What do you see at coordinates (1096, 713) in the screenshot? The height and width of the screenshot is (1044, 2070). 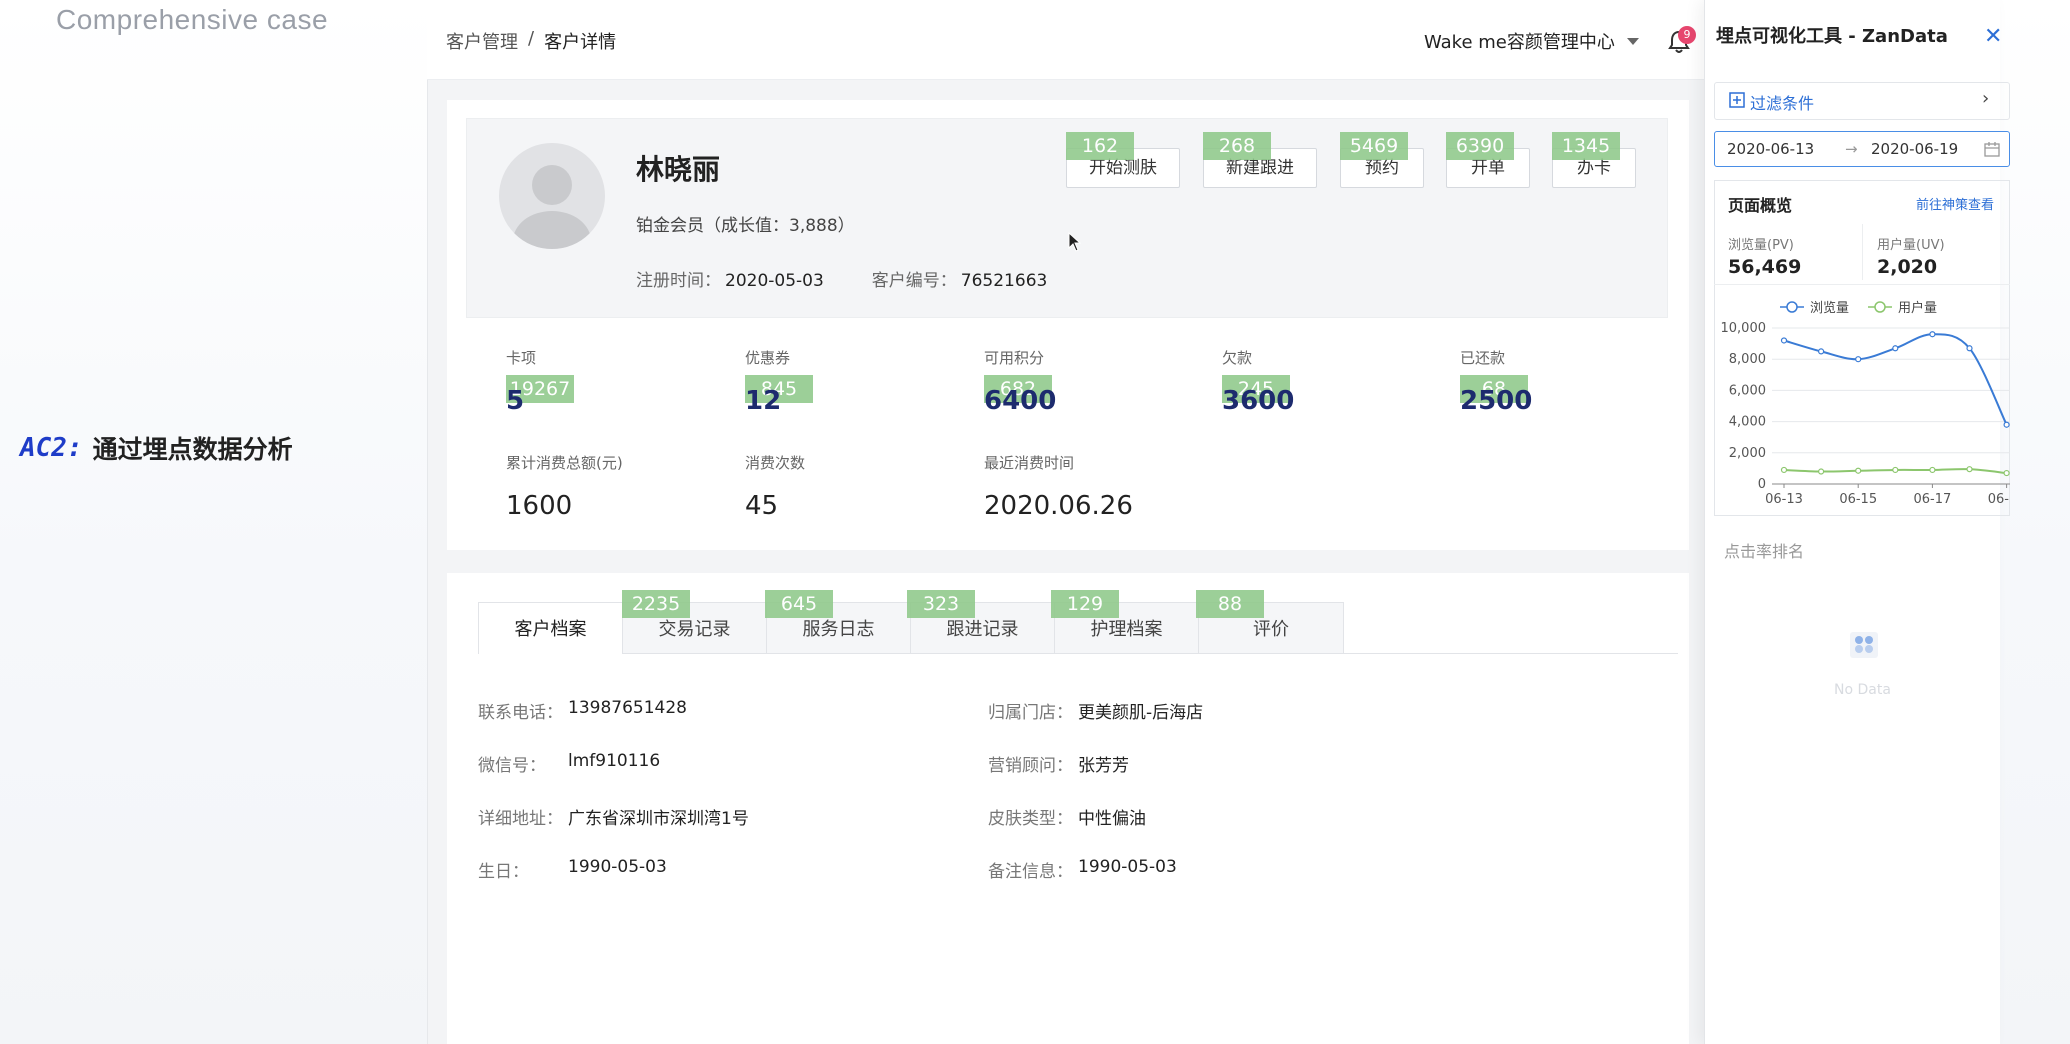 I see `info-store: 归属门店： 更美颜肌-后海店` at bounding box center [1096, 713].